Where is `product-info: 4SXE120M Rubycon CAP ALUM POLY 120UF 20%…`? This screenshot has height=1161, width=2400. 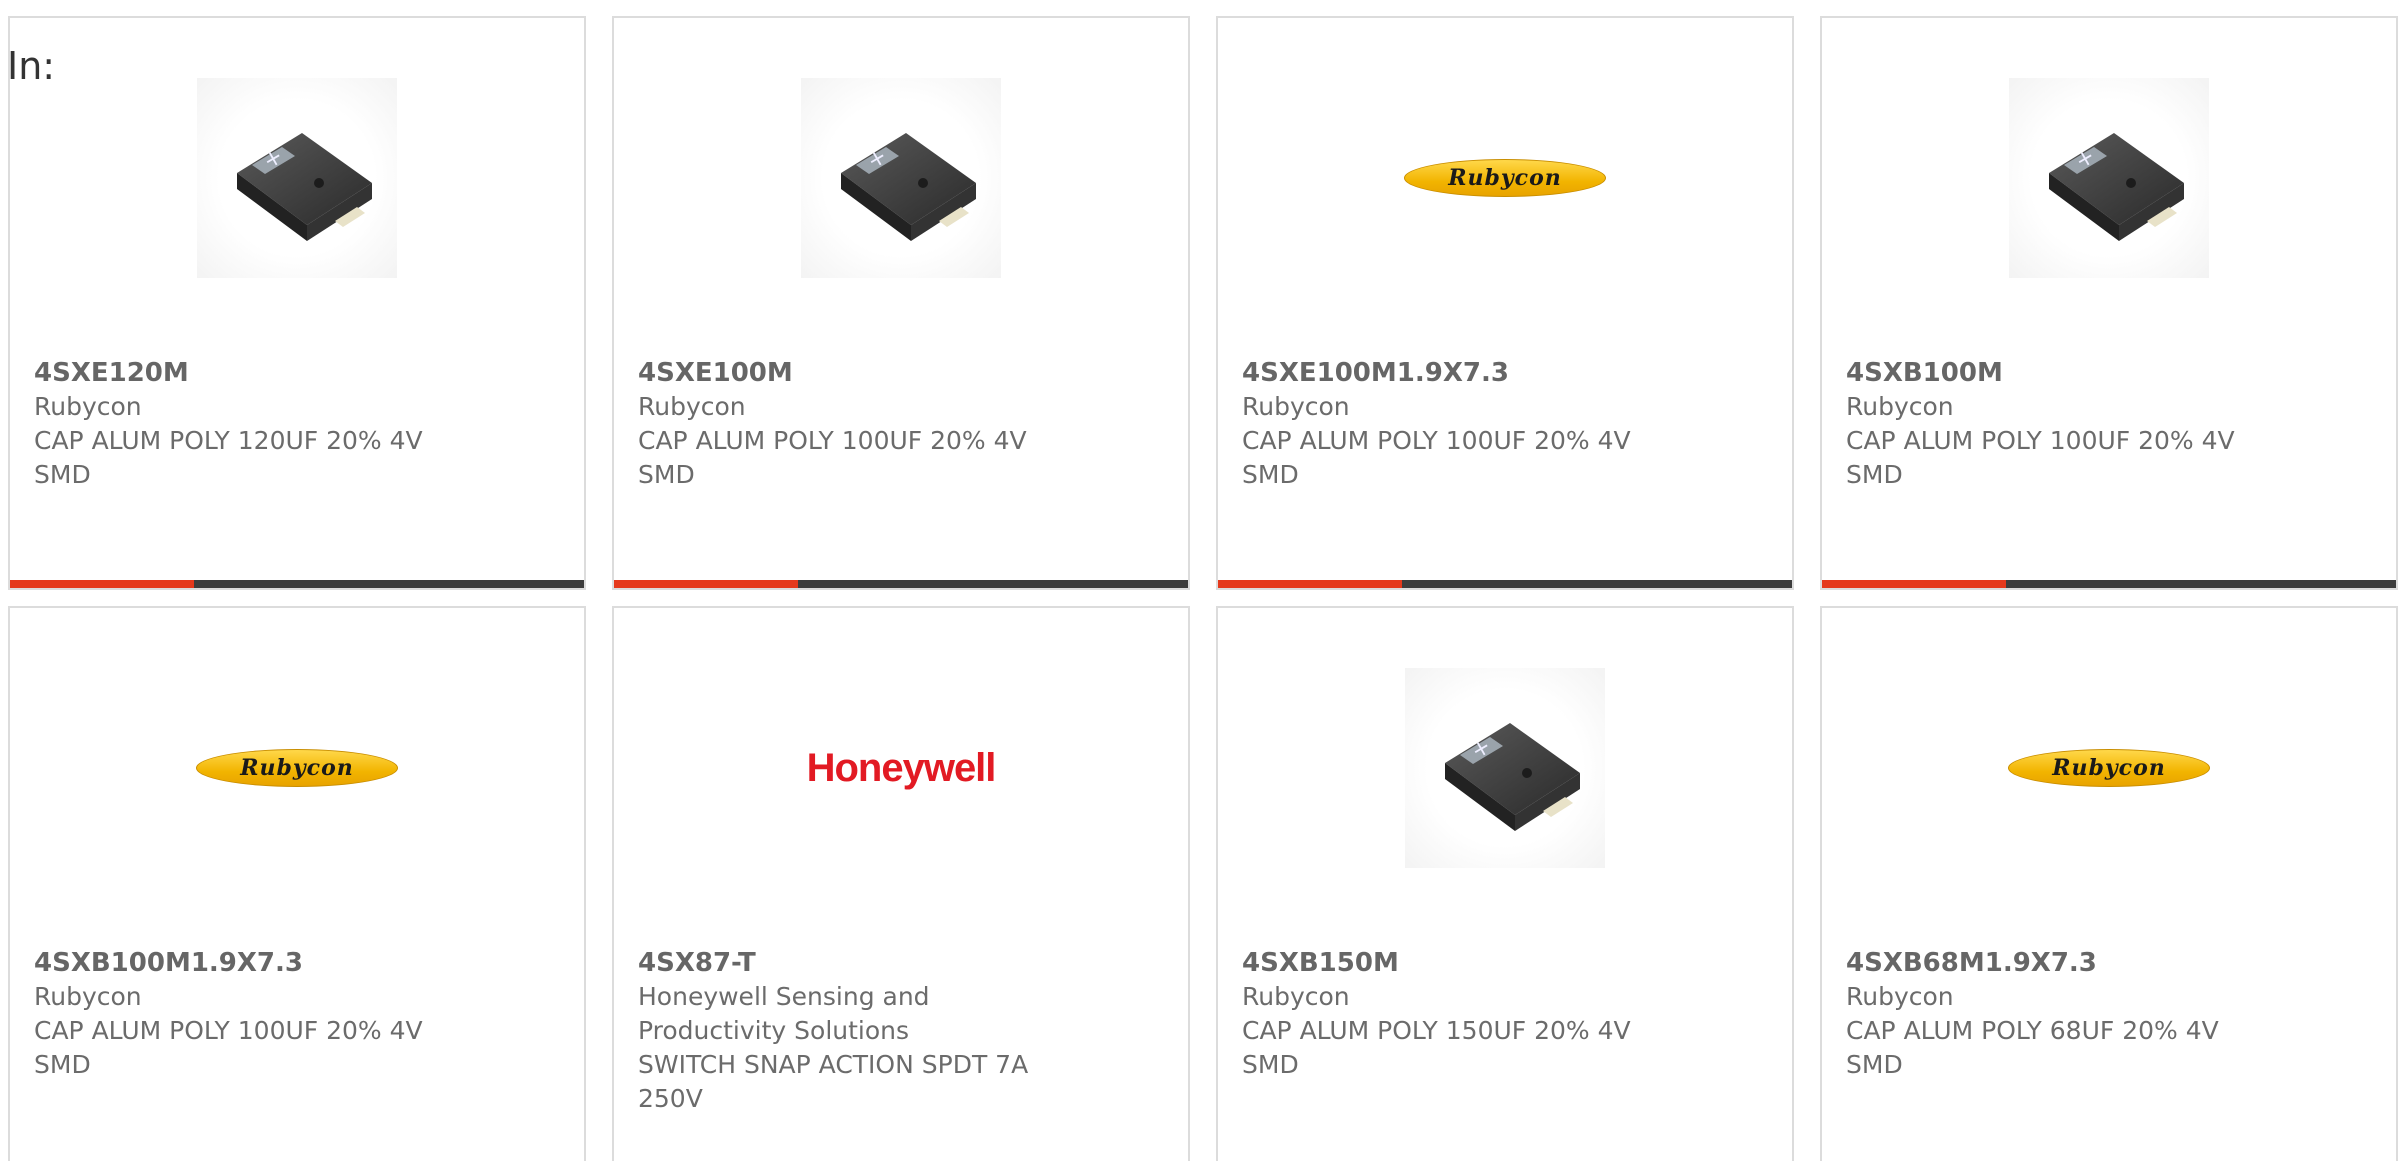 product-info: 4SXE120M Rubycon CAP ALUM POLY 120UF 20%… is located at coordinates (249, 424).